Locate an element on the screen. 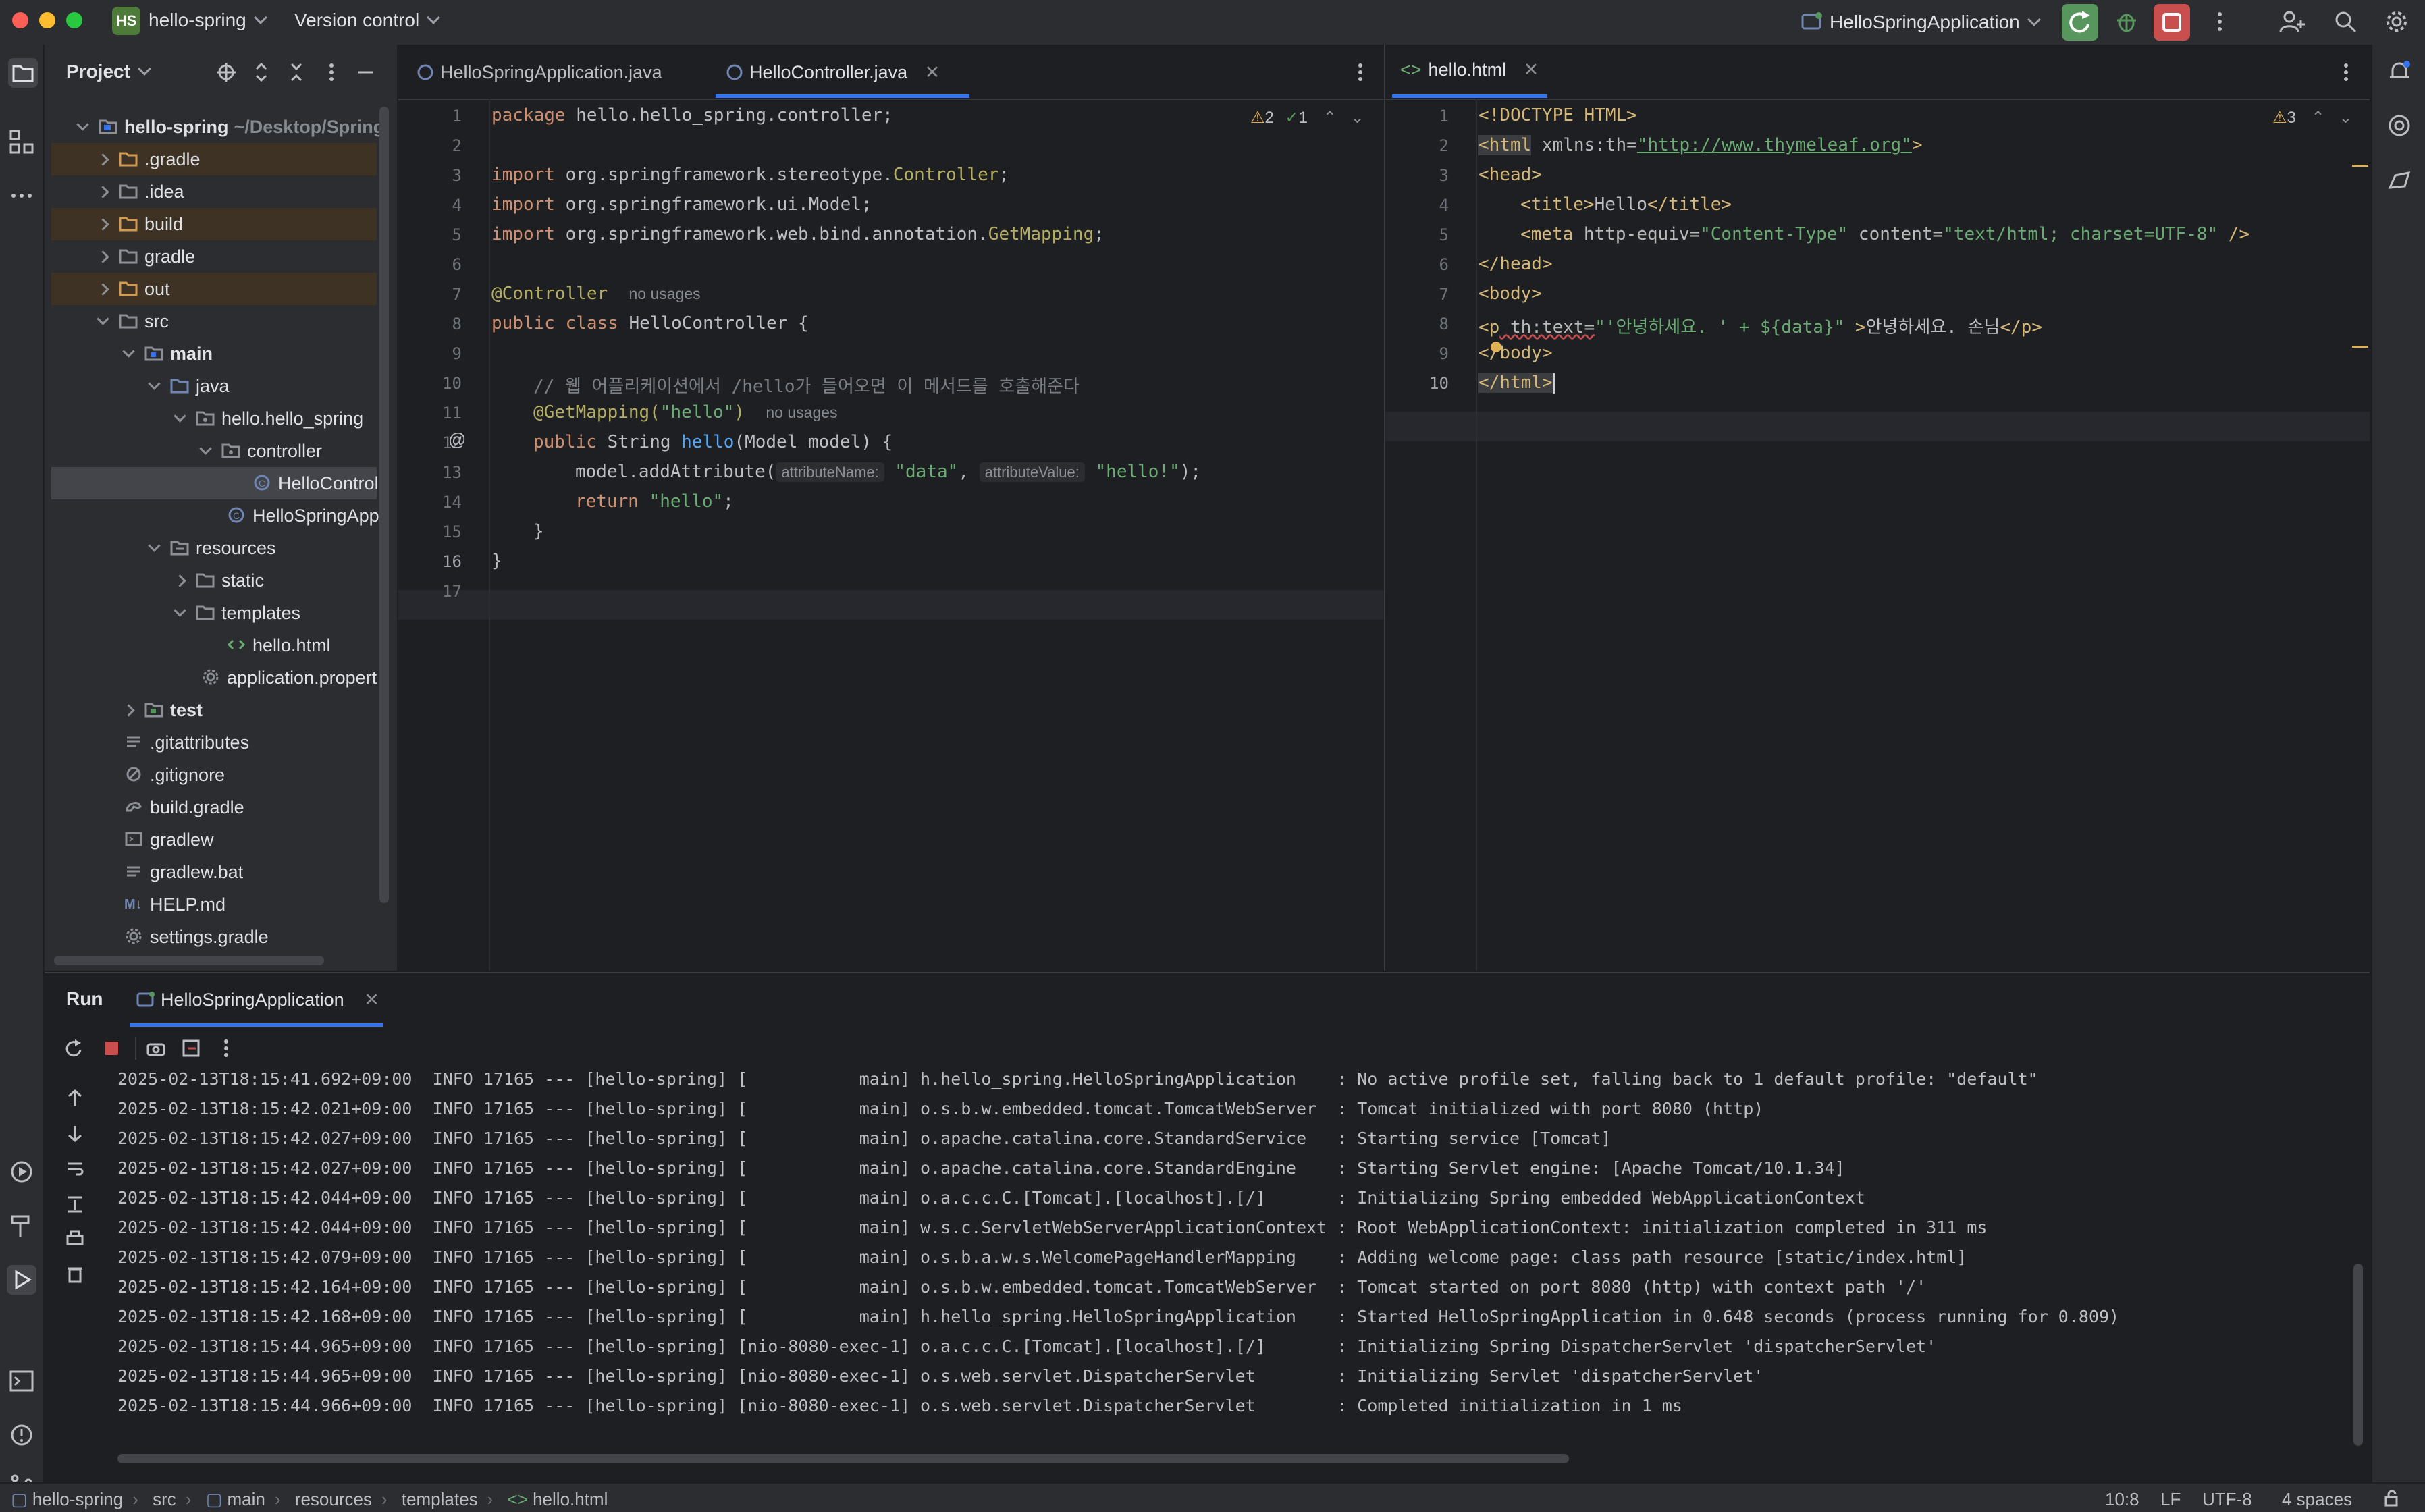 This screenshot has width=2425, height=1512. code-line-14: return "hello"; is located at coordinates (654, 501).